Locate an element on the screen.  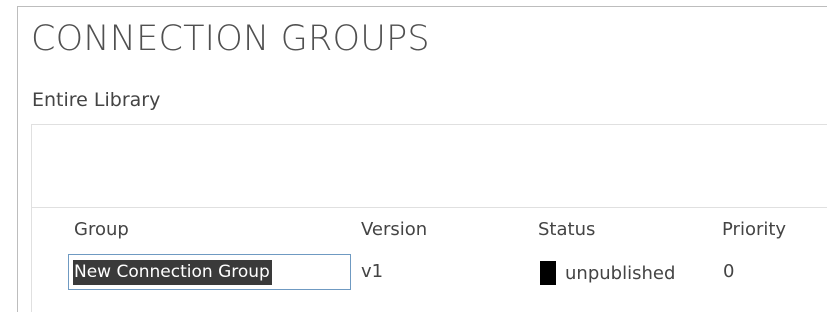
page-title: CONNECTION GROUPS is located at coordinates (230, 39).